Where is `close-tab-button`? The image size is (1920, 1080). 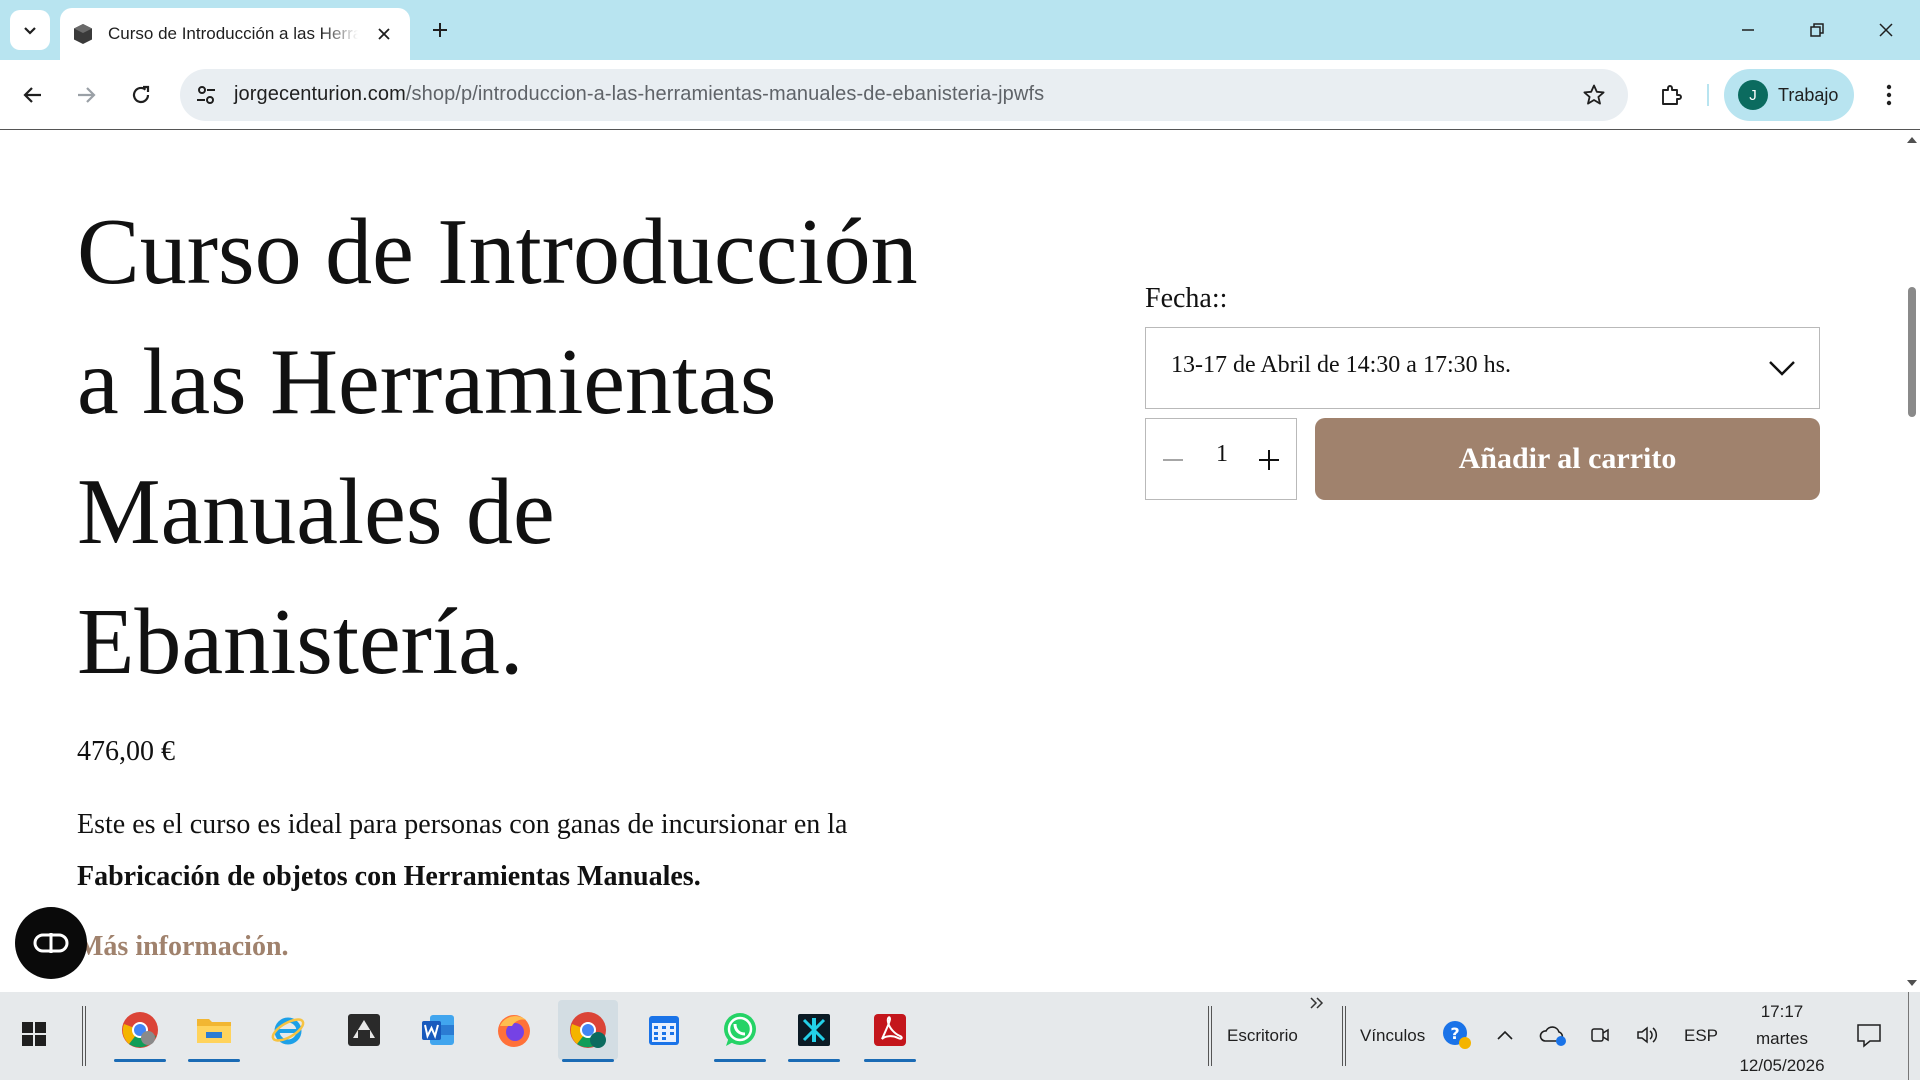
close-tab-button is located at coordinates (384, 34).